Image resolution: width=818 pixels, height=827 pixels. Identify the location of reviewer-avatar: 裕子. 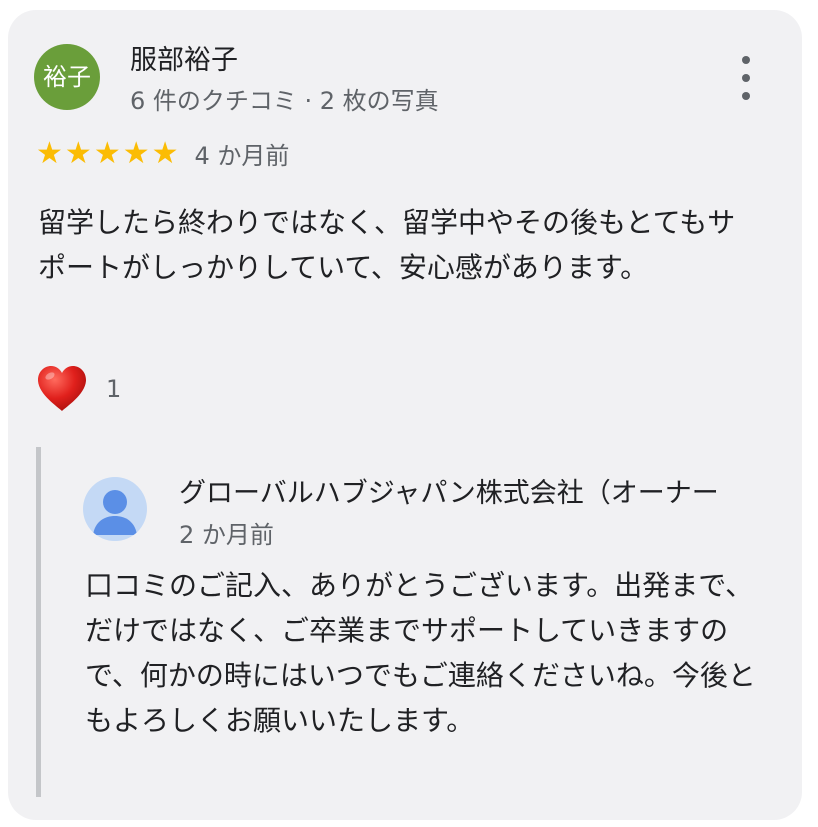
(67, 77).